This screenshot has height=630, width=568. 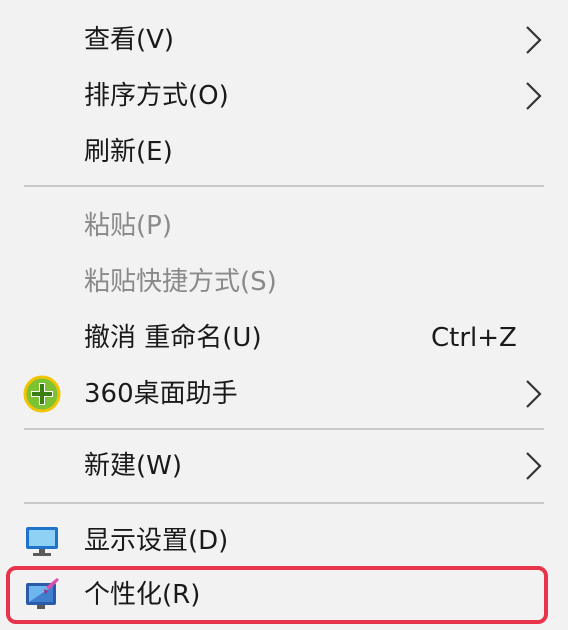 I want to click on menu-item-label: 粘贴快捷方式(S), so click(x=180, y=282).